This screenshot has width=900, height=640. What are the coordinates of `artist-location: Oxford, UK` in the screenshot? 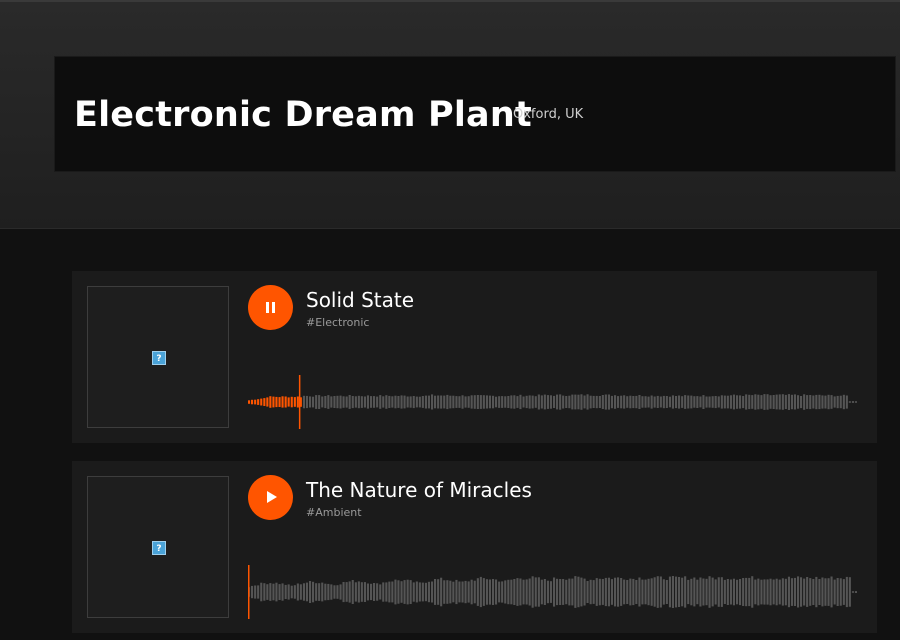 It's located at (548, 114).